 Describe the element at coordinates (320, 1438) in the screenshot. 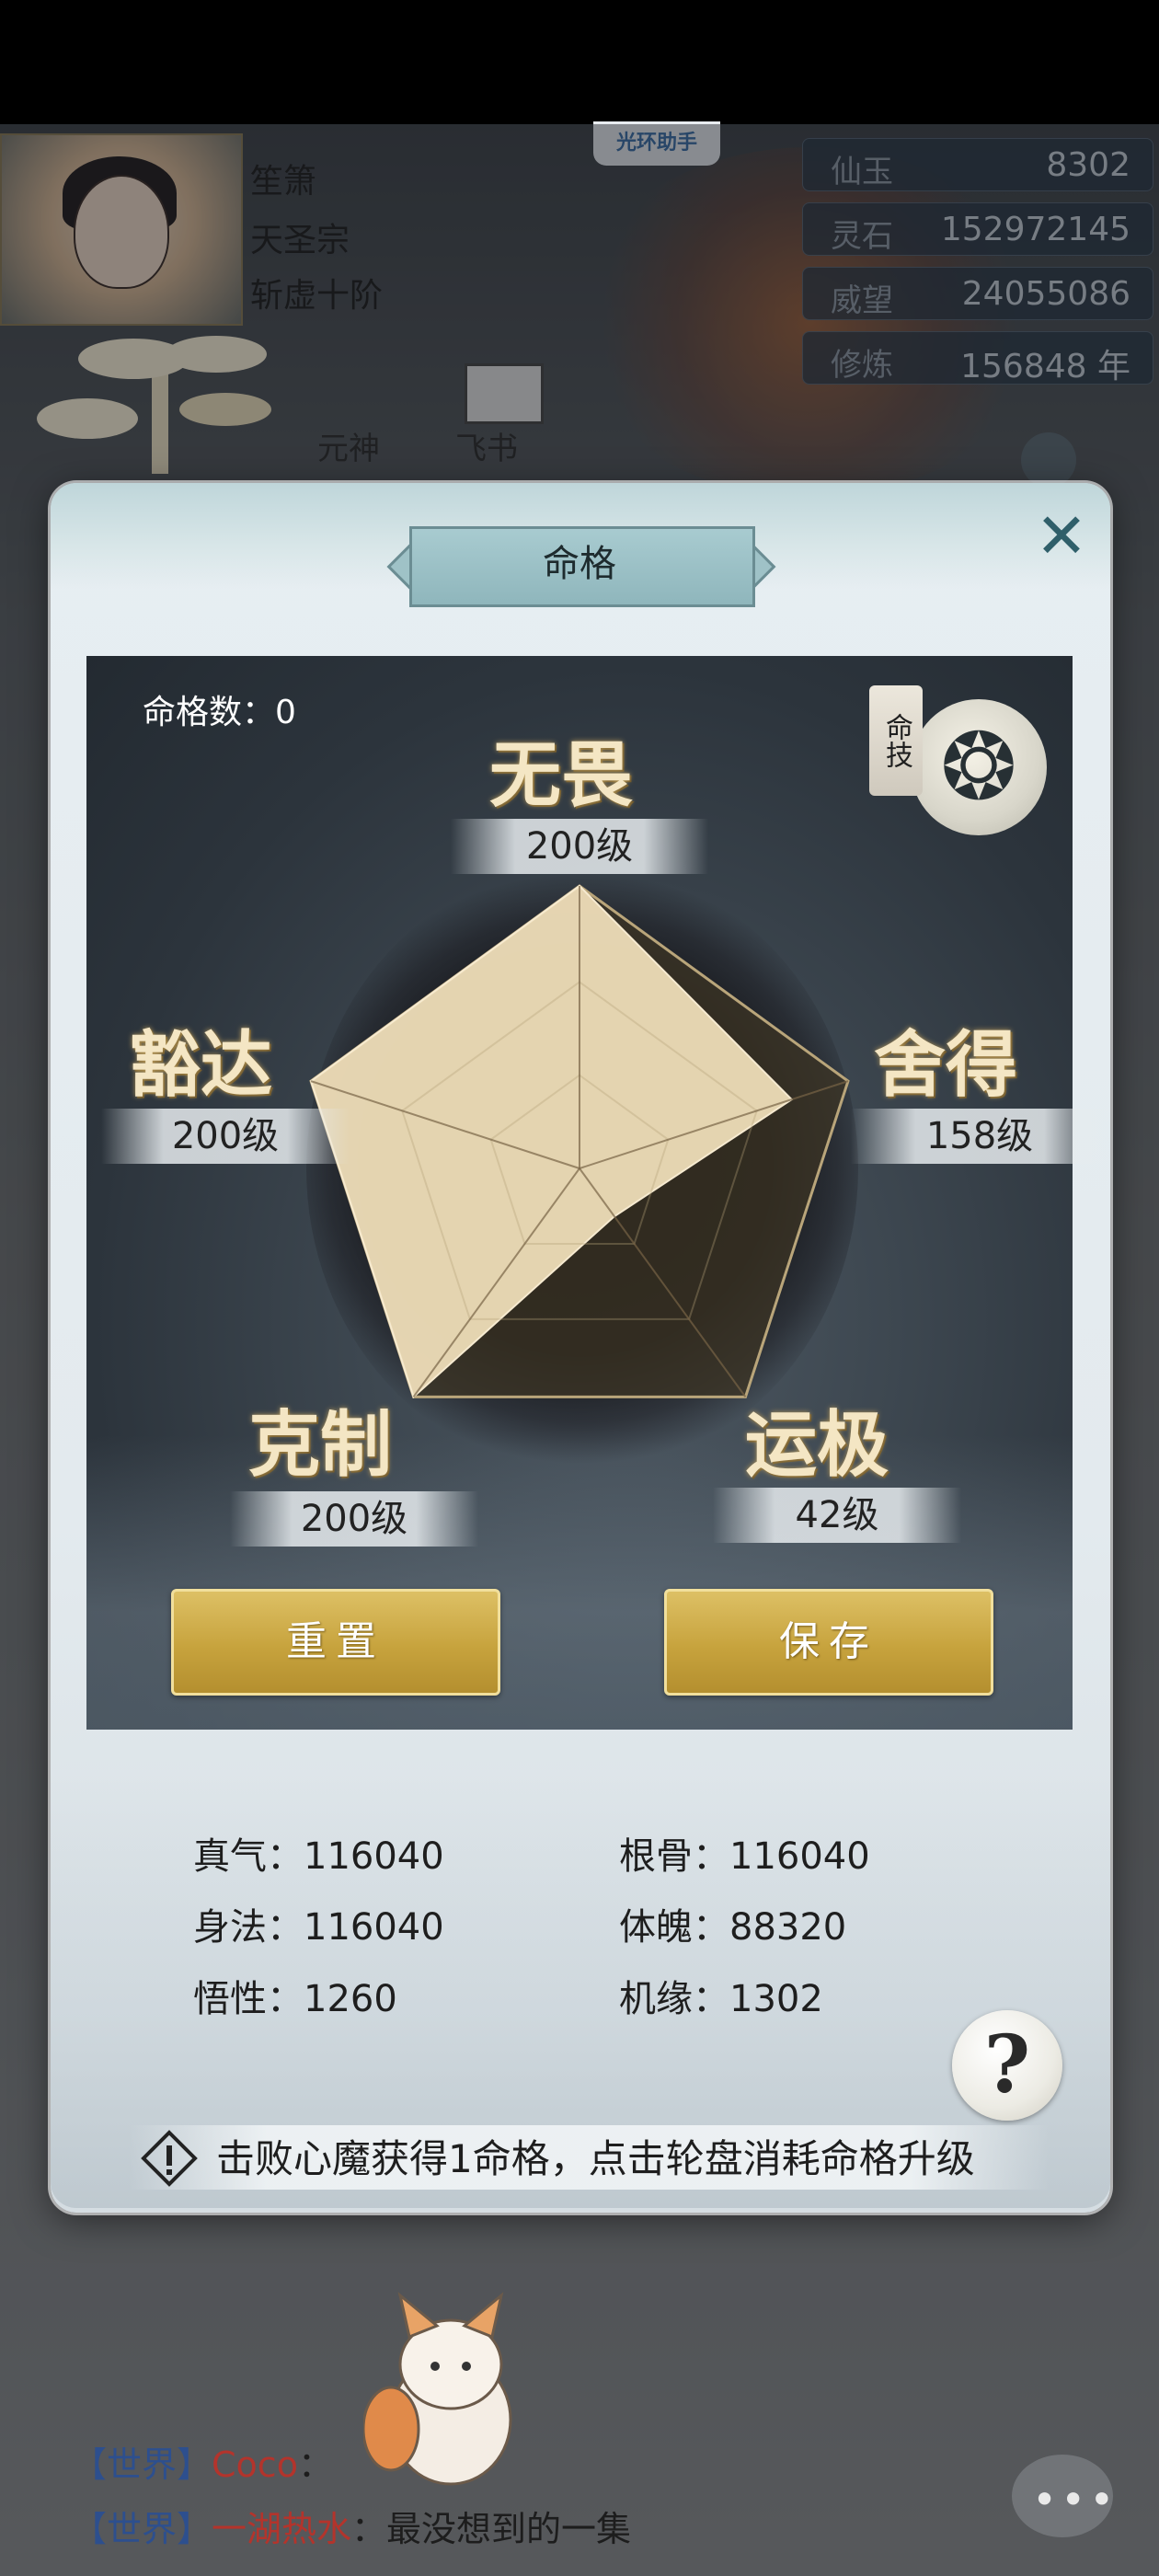

I see `attr-name-kezhi: 克制` at that location.